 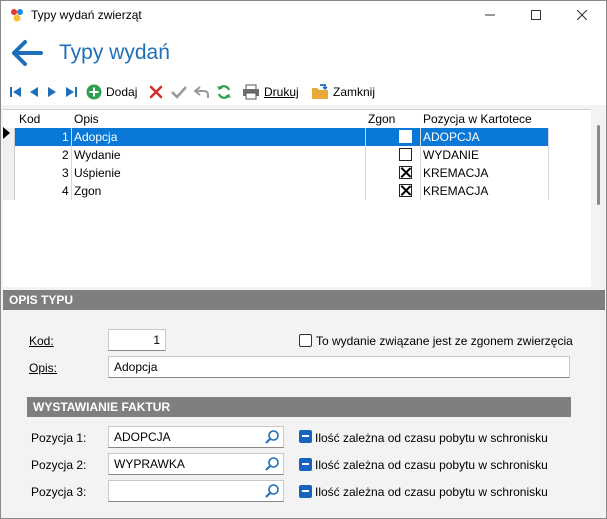 I want to click on pozycja-2-value: WYPRAWKA, so click(x=149, y=464).